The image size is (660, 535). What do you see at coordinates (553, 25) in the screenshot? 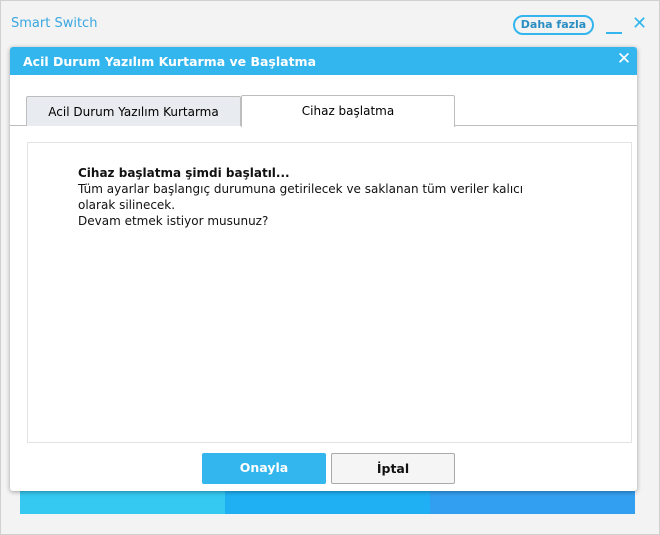
I see `more-button: Daha fazla` at bounding box center [553, 25].